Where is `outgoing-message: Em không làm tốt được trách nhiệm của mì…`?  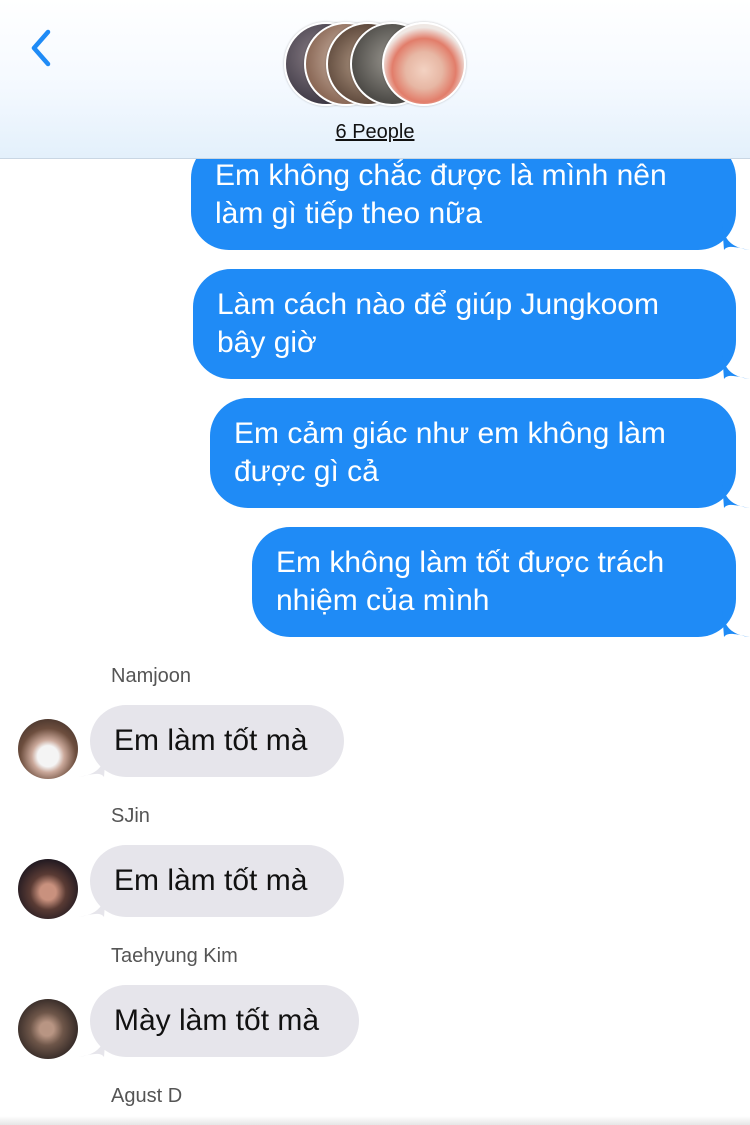
outgoing-message: Em không làm tốt được trách nhiệm của mì… is located at coordinates (501, 582).